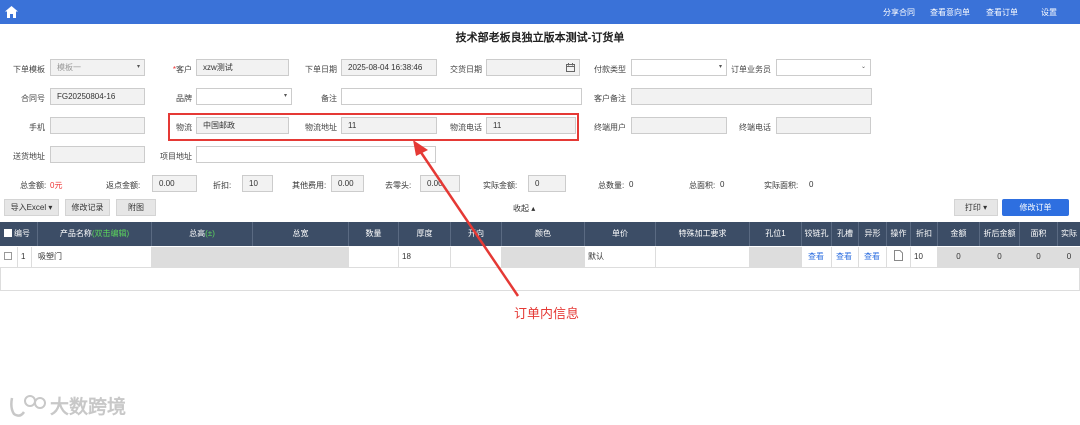 The width and height of the screenshot is (1080, 425). Describe the element at coordinates (67, 405) in the screenshot. I see `watermark: 大数跨境` at that location.